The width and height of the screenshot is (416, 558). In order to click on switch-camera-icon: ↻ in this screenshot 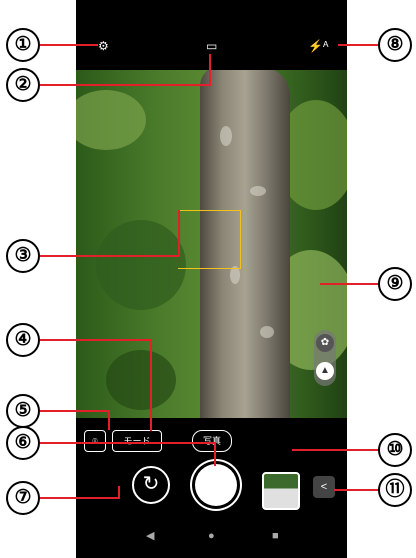, I will do `click(151, 485)`.